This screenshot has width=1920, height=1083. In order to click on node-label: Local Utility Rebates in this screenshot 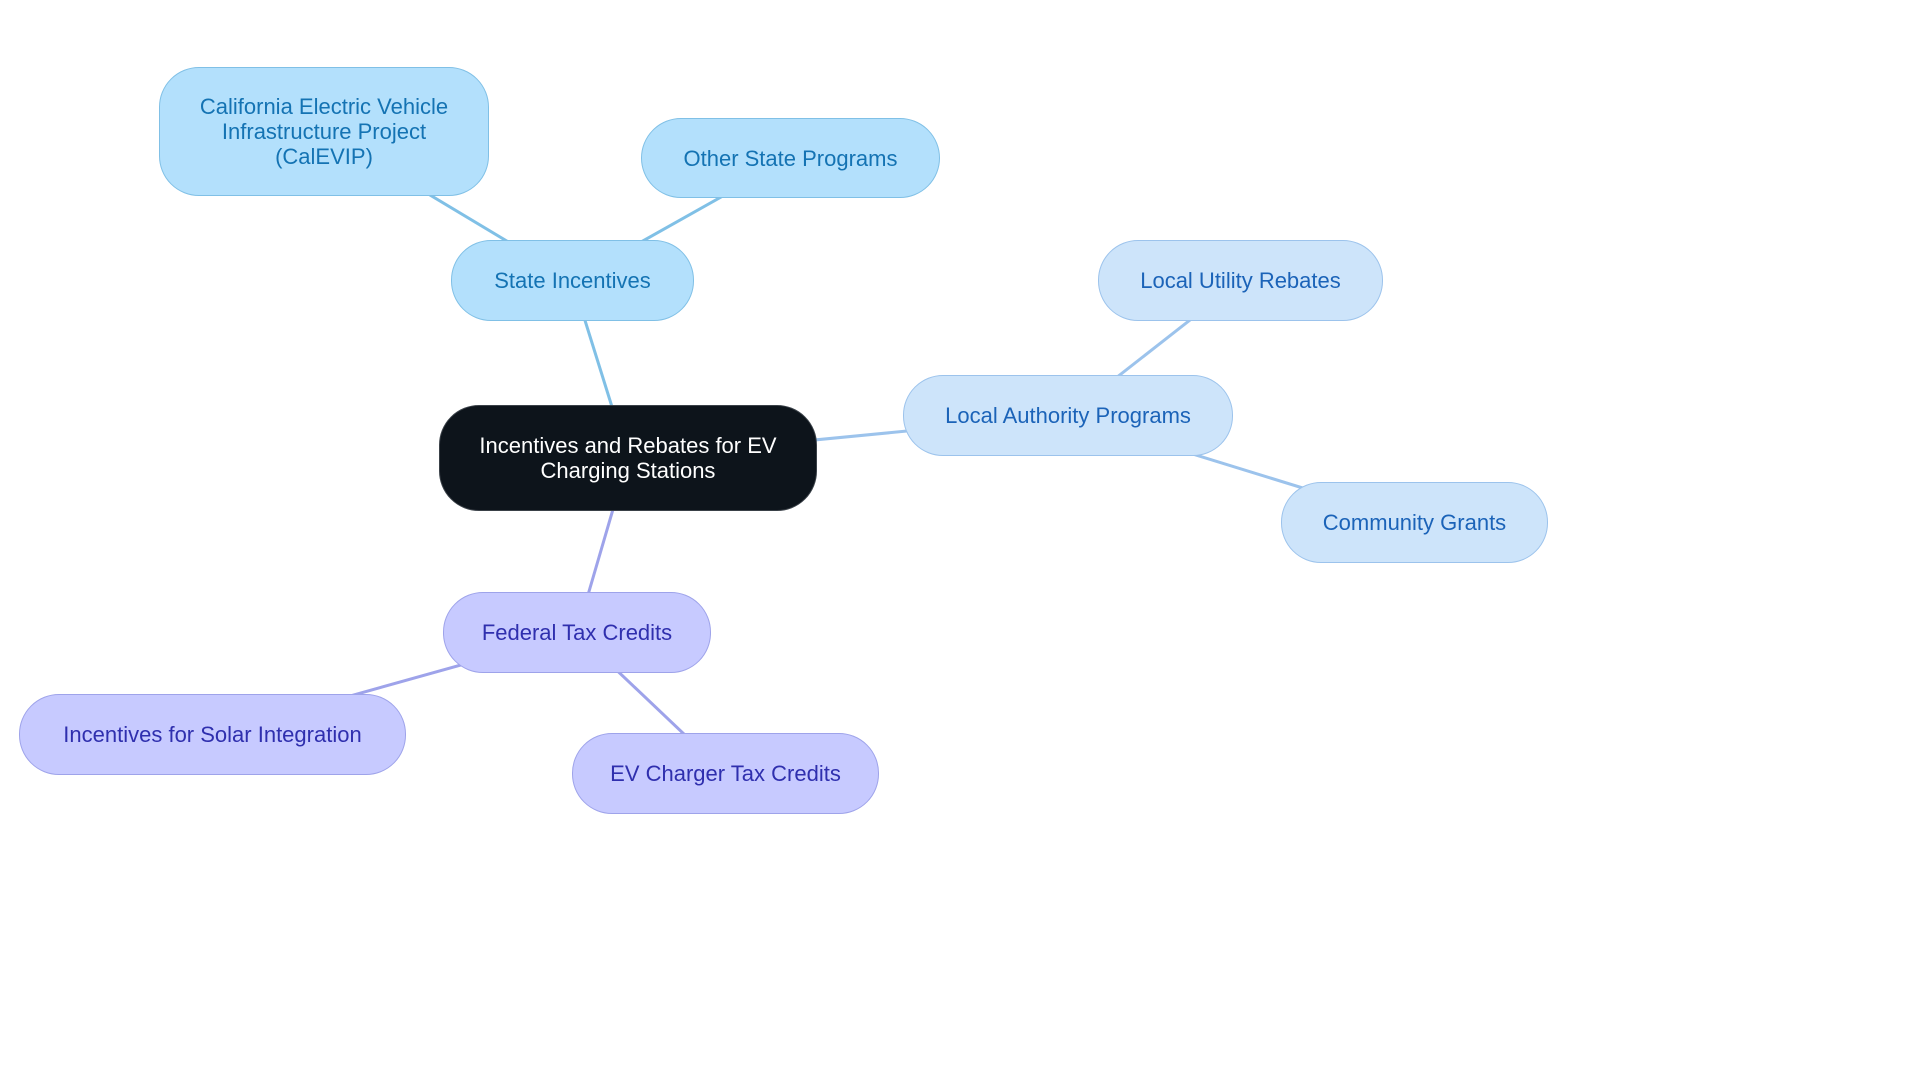, I will do `click(1240, 280)`.